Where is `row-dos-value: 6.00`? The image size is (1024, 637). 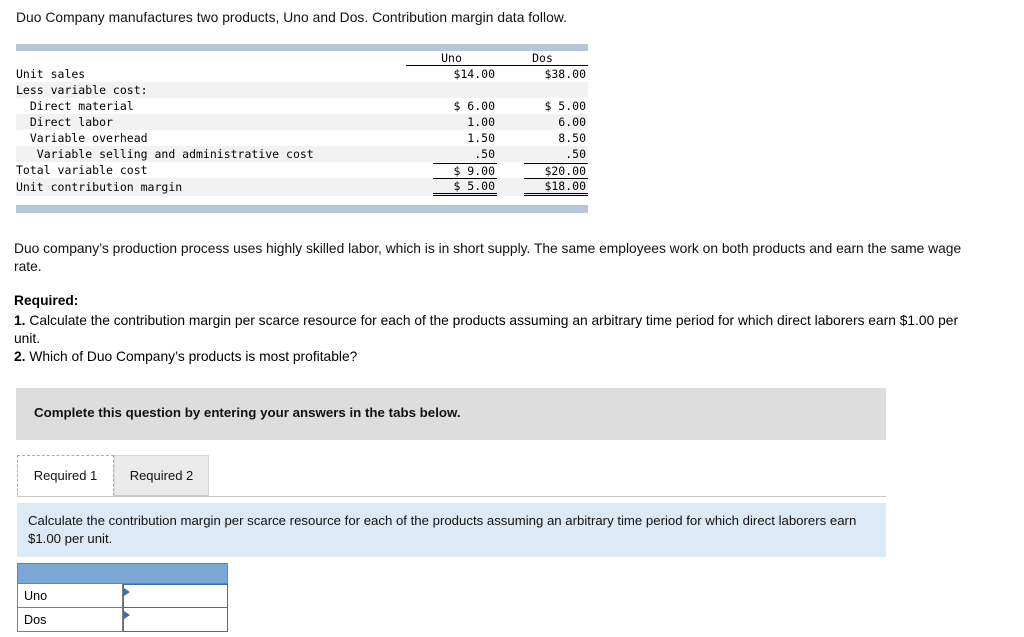
row-dos-value: 6.00 is located at coordinates (572, 122).